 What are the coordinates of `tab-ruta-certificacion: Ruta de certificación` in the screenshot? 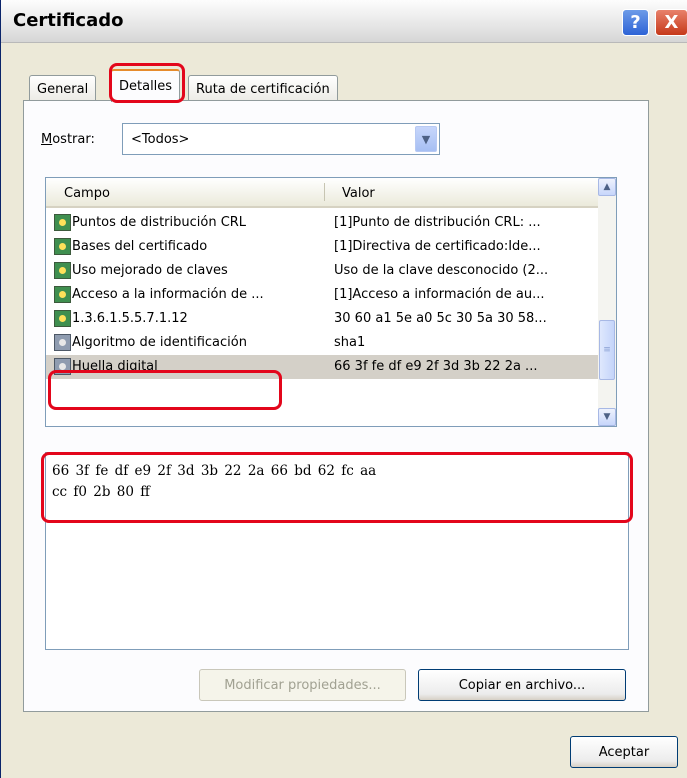 It's located at (263, 88).